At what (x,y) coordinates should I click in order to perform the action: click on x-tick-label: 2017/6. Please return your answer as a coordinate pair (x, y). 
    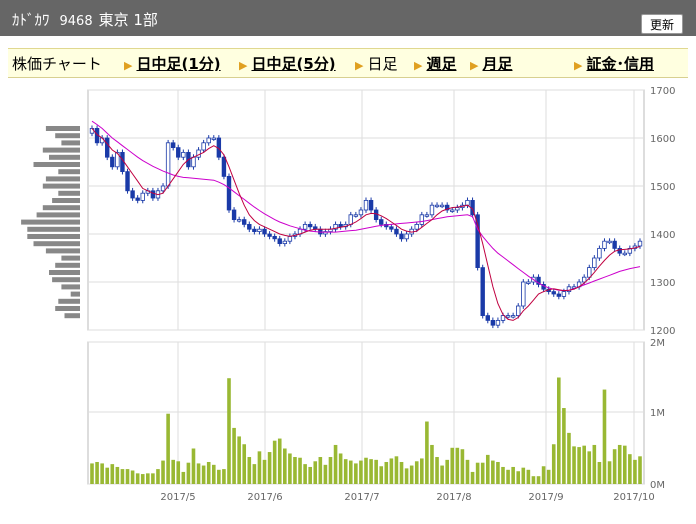
    Looking at the image, I should click on (264, 497).